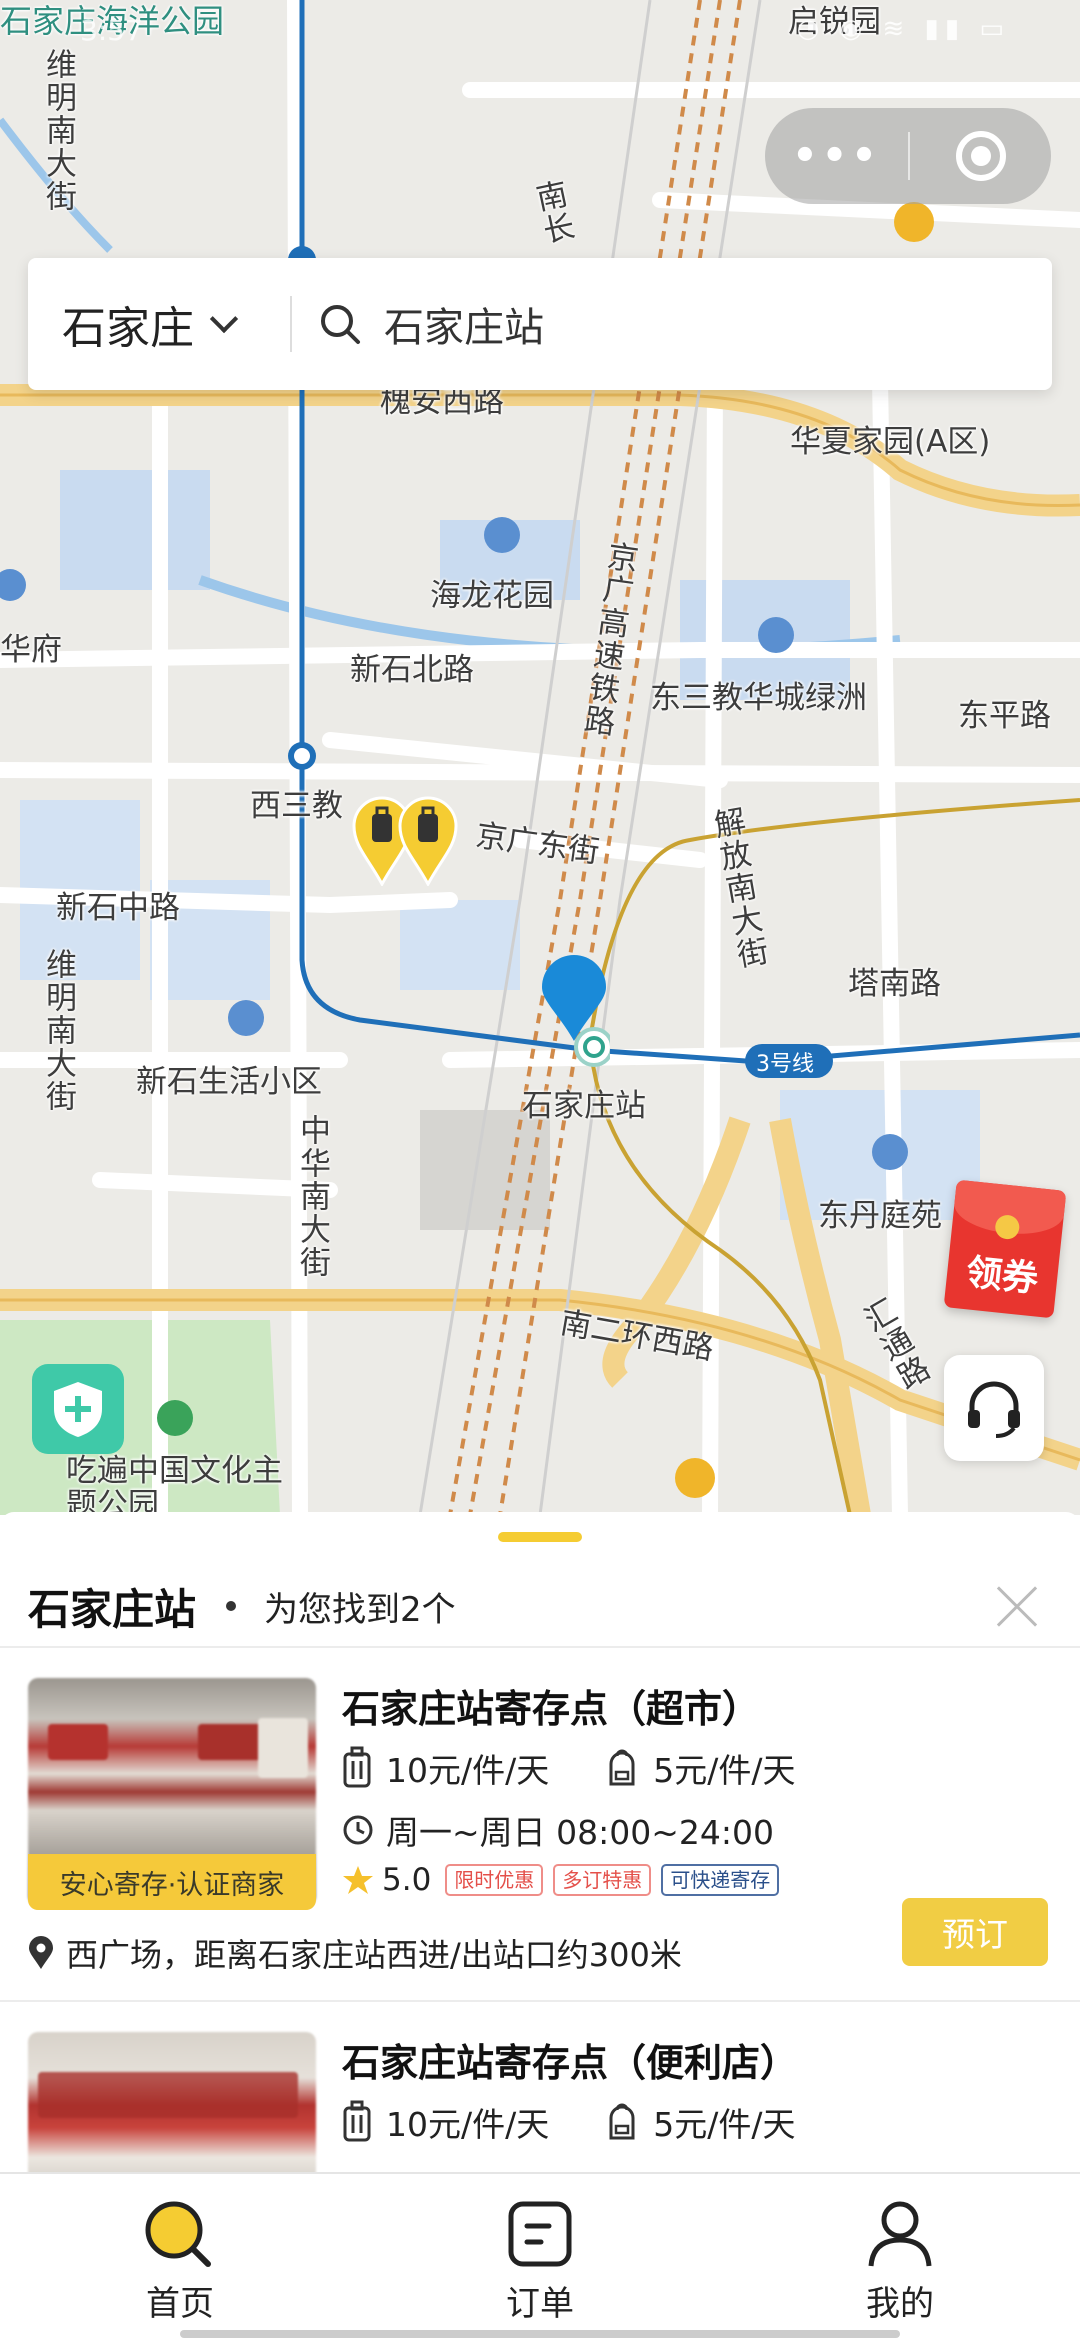  What do you see at coordinates (584, 1106) in the screenshot?
I see `map-label-station: 石家庄站` at bounding box center [584, 1106].